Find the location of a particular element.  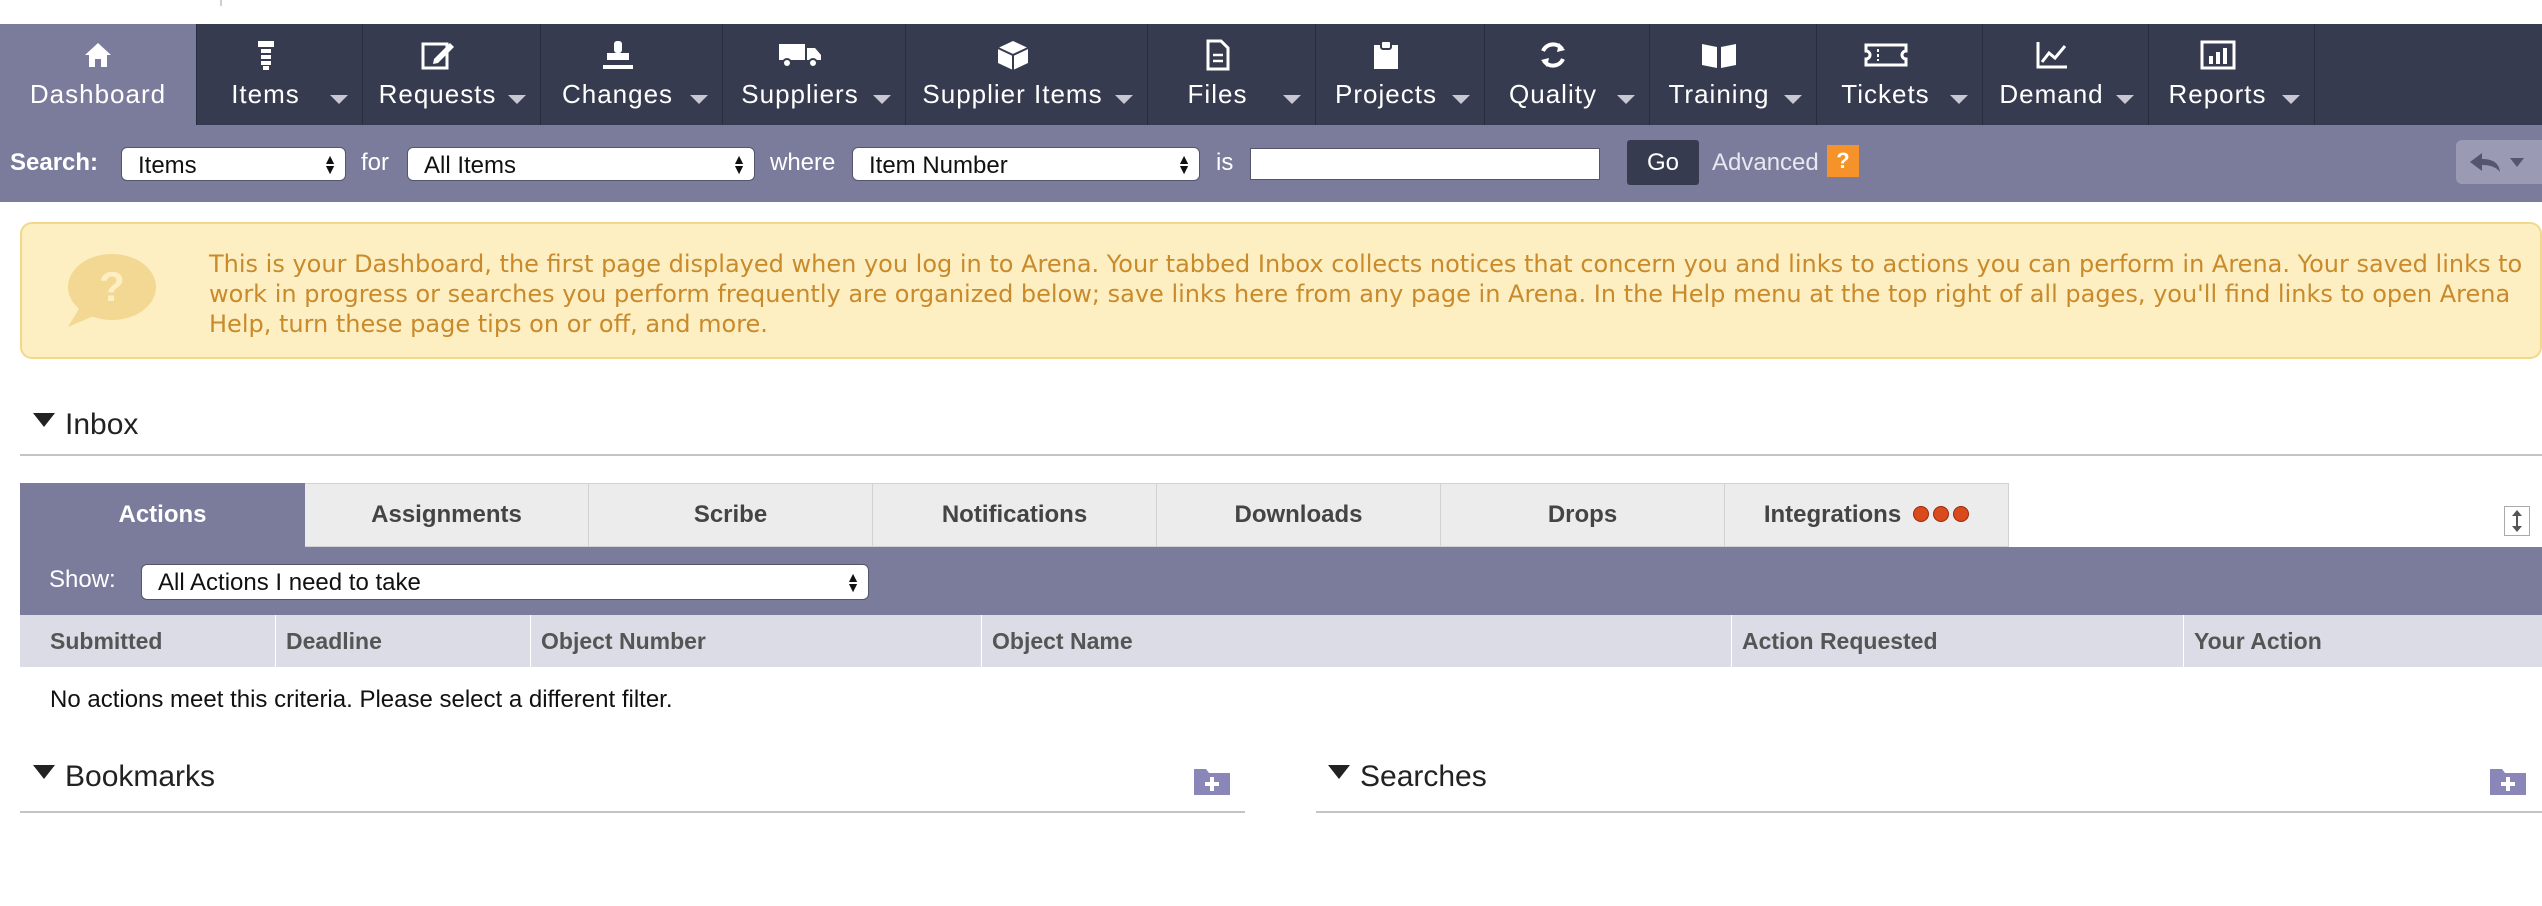

search-scope-value: All Items is located at coordinates (470, 165).